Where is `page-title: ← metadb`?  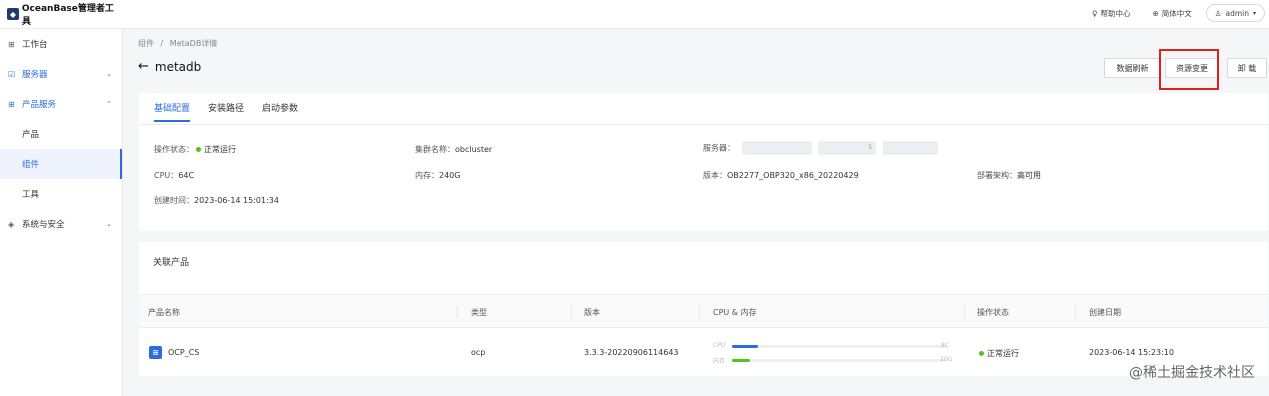 page-title: ← metadb is located at coordinates (170, 66).